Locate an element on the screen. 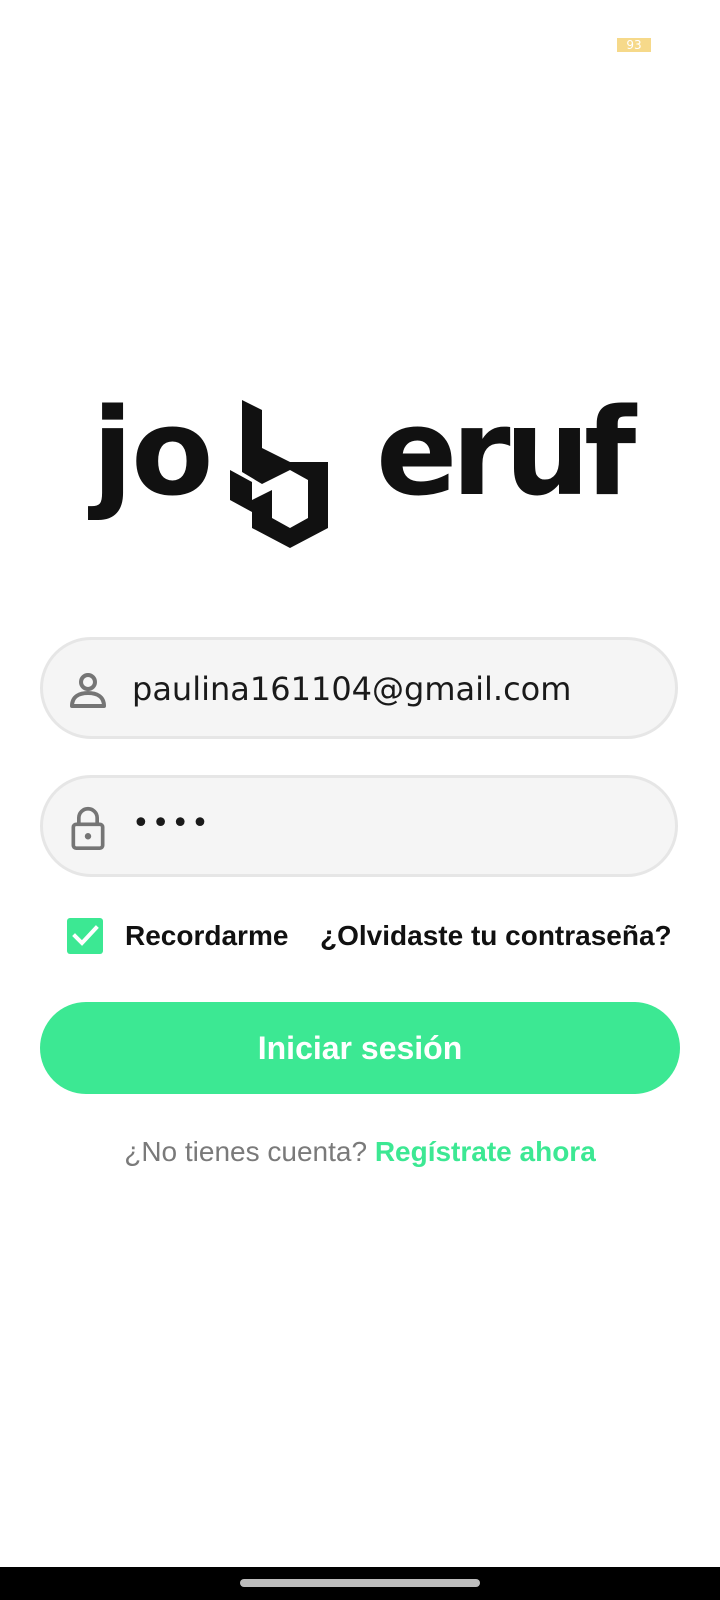 The image size is (720, 1600). logo-text-right: eruf is located at coordinates (506, 453).